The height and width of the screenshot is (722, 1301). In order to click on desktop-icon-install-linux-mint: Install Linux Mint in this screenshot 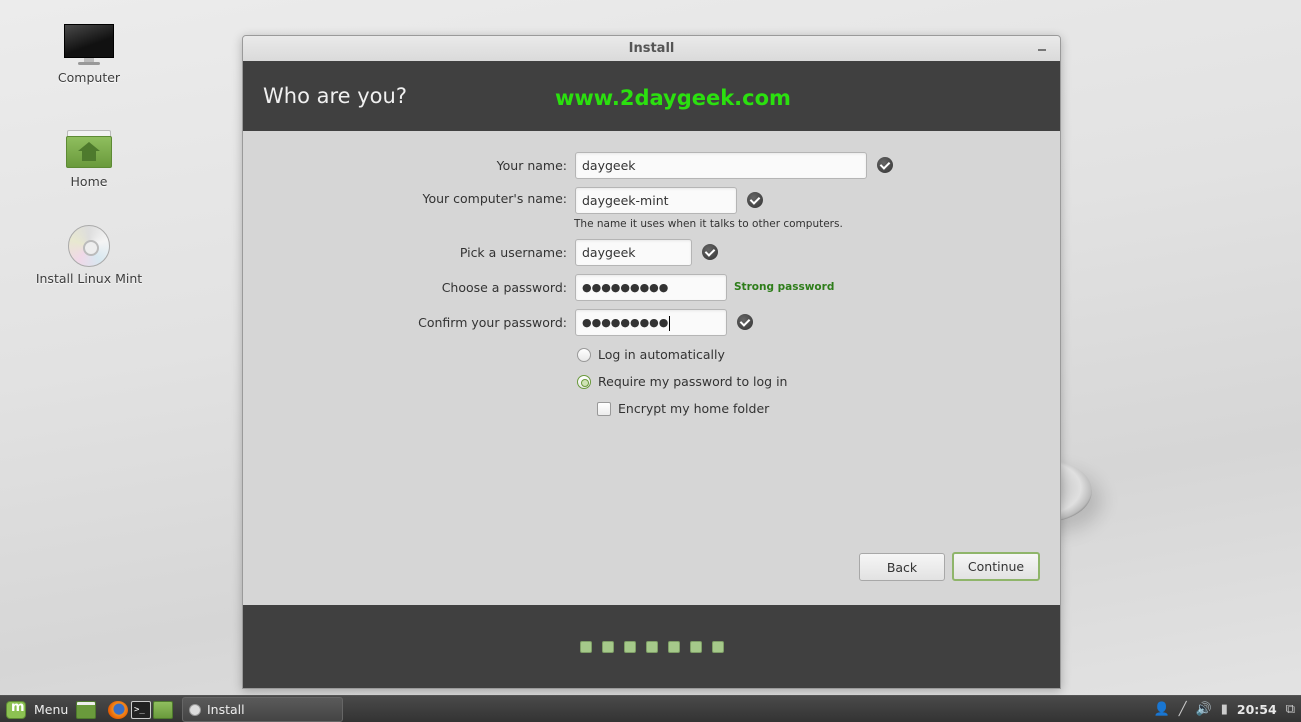, I will do `click(89, 255)`.